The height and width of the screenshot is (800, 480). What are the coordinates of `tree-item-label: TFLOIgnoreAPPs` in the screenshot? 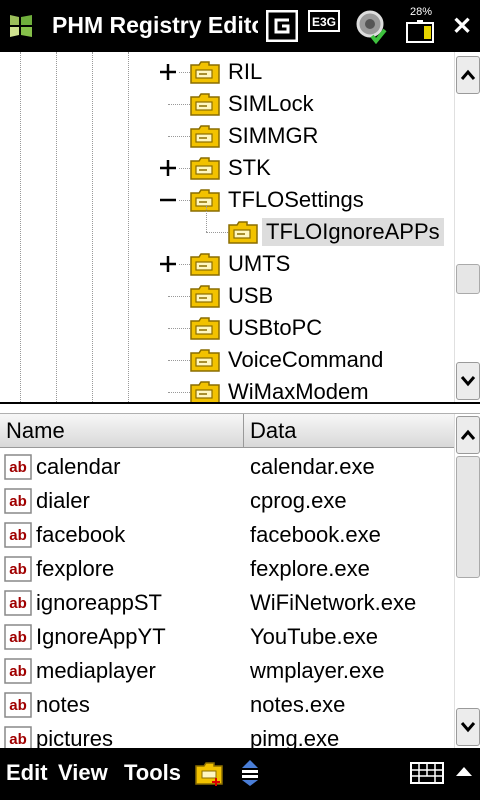 It's located at (353, 232).